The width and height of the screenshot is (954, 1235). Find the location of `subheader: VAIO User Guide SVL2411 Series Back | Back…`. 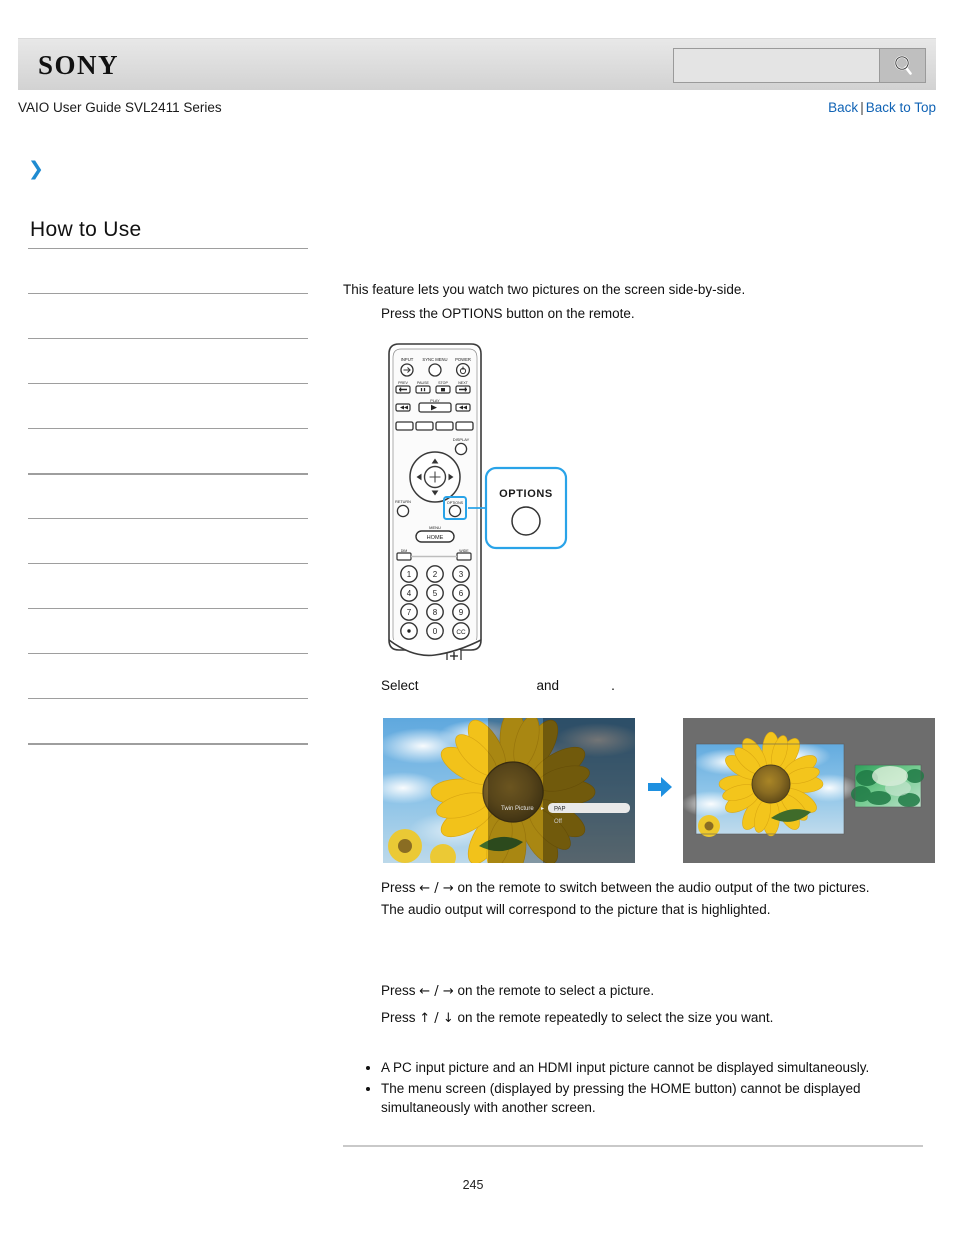

subheader: VAIO User Guide SVL2411 Series Back | Back… is located at coordinates (477, 111).